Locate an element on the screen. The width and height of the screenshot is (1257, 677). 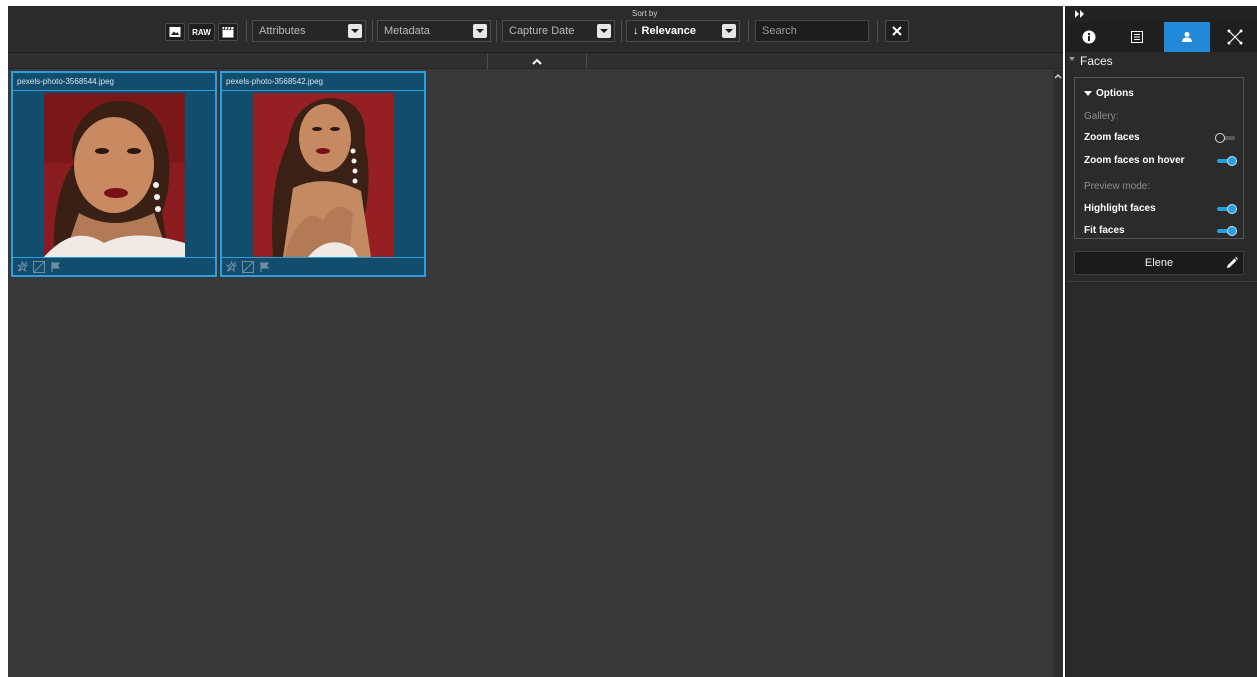
tab-metadata is located at coordinates (1137, 37).